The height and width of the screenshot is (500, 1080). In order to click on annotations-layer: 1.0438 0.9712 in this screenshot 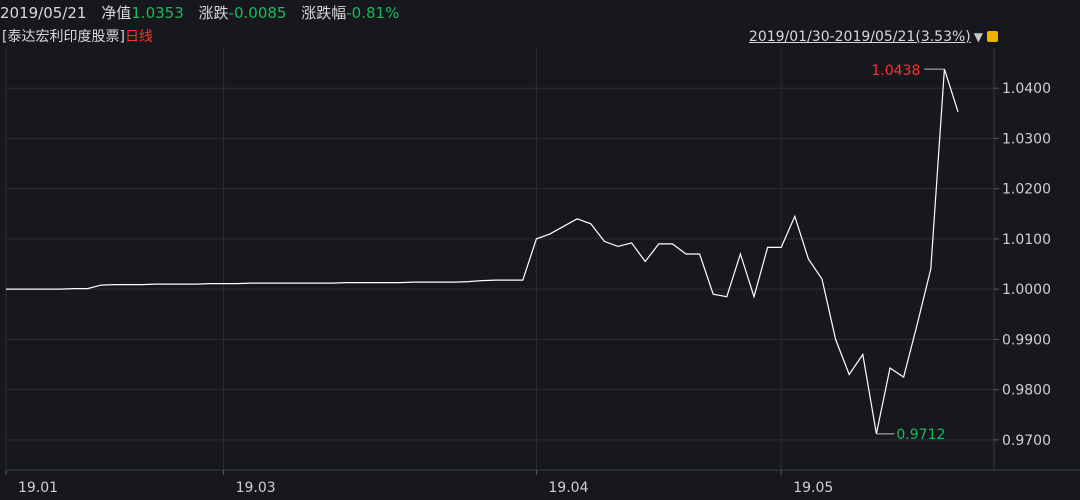, I will do `click(908, 253)`.